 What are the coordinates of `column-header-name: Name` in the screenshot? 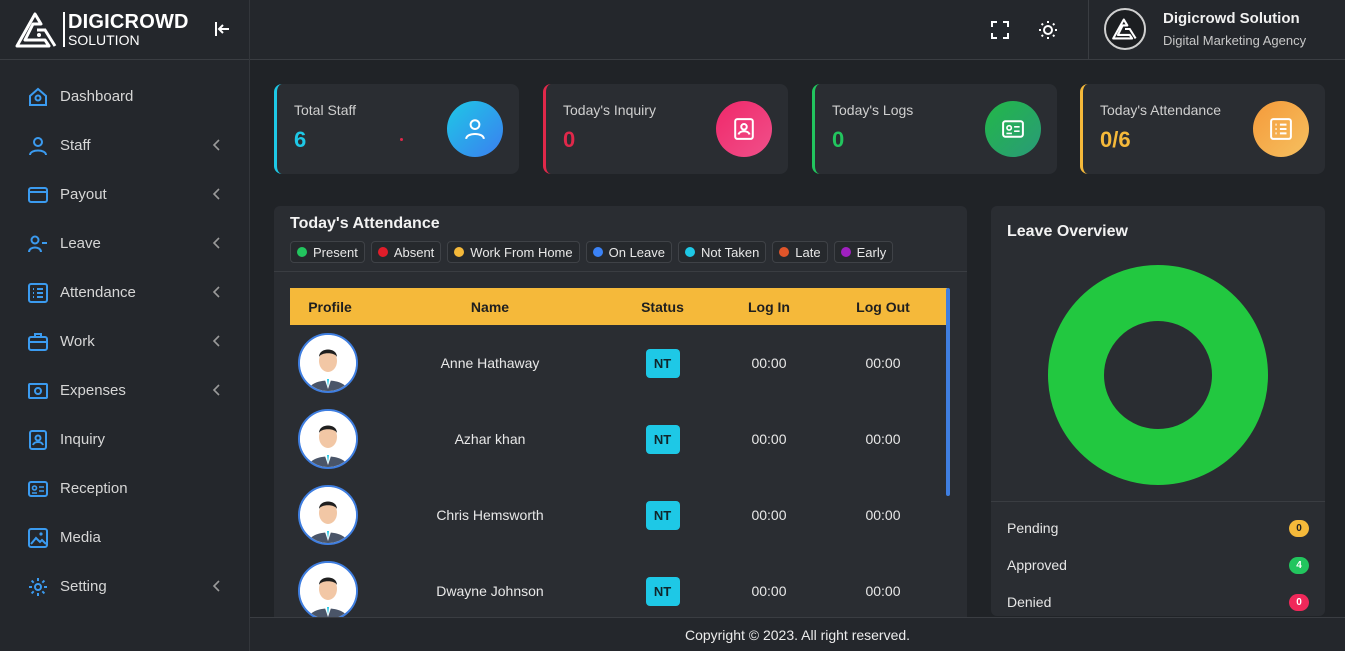 It's located at (490, 306).